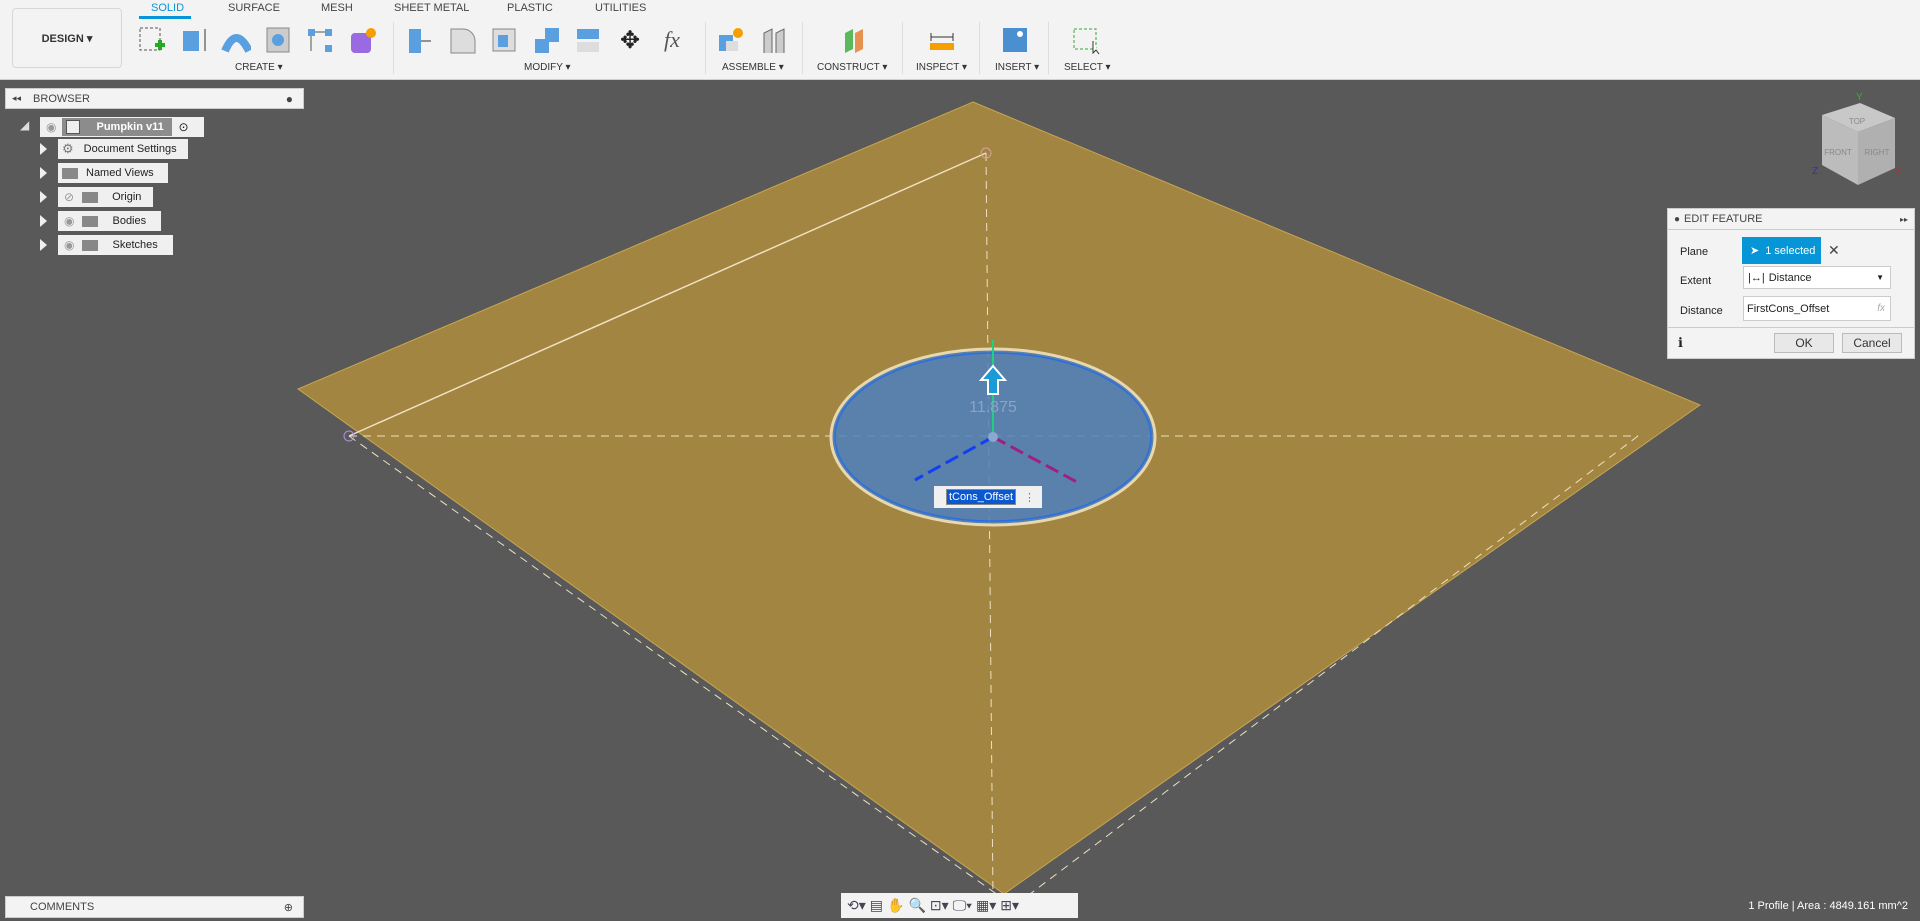 The image size is (1920, 921). I want to click on tab-solid: SOLID, so click(167, 8).